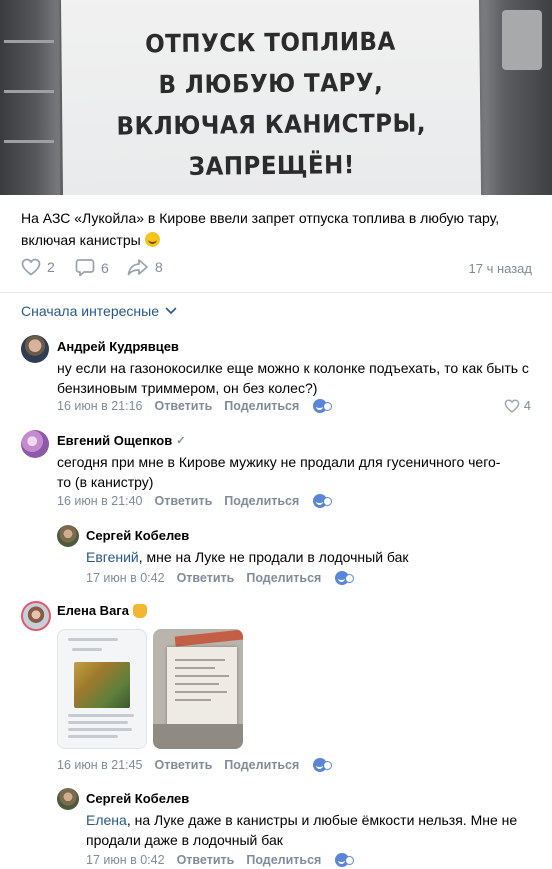 This screenshot has width=552, height=869. What do you see at coordinates (198, 689) in the screenshot?
I see `attached-photo-thumbnail` at bounding box center [198, 689].